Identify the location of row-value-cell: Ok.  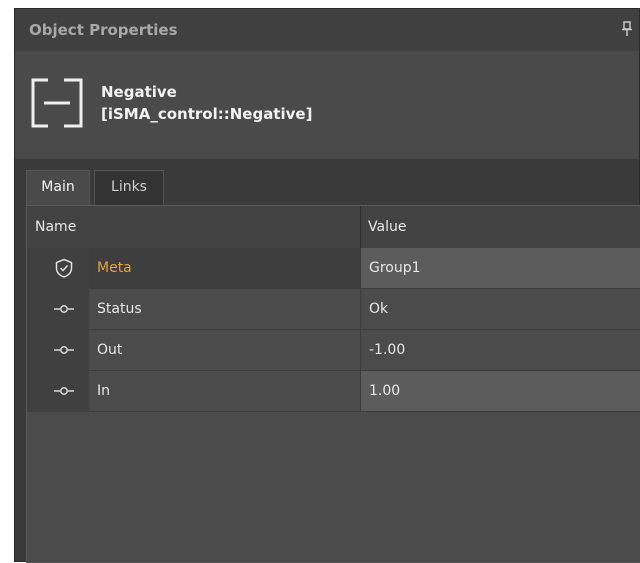
(500, 309).